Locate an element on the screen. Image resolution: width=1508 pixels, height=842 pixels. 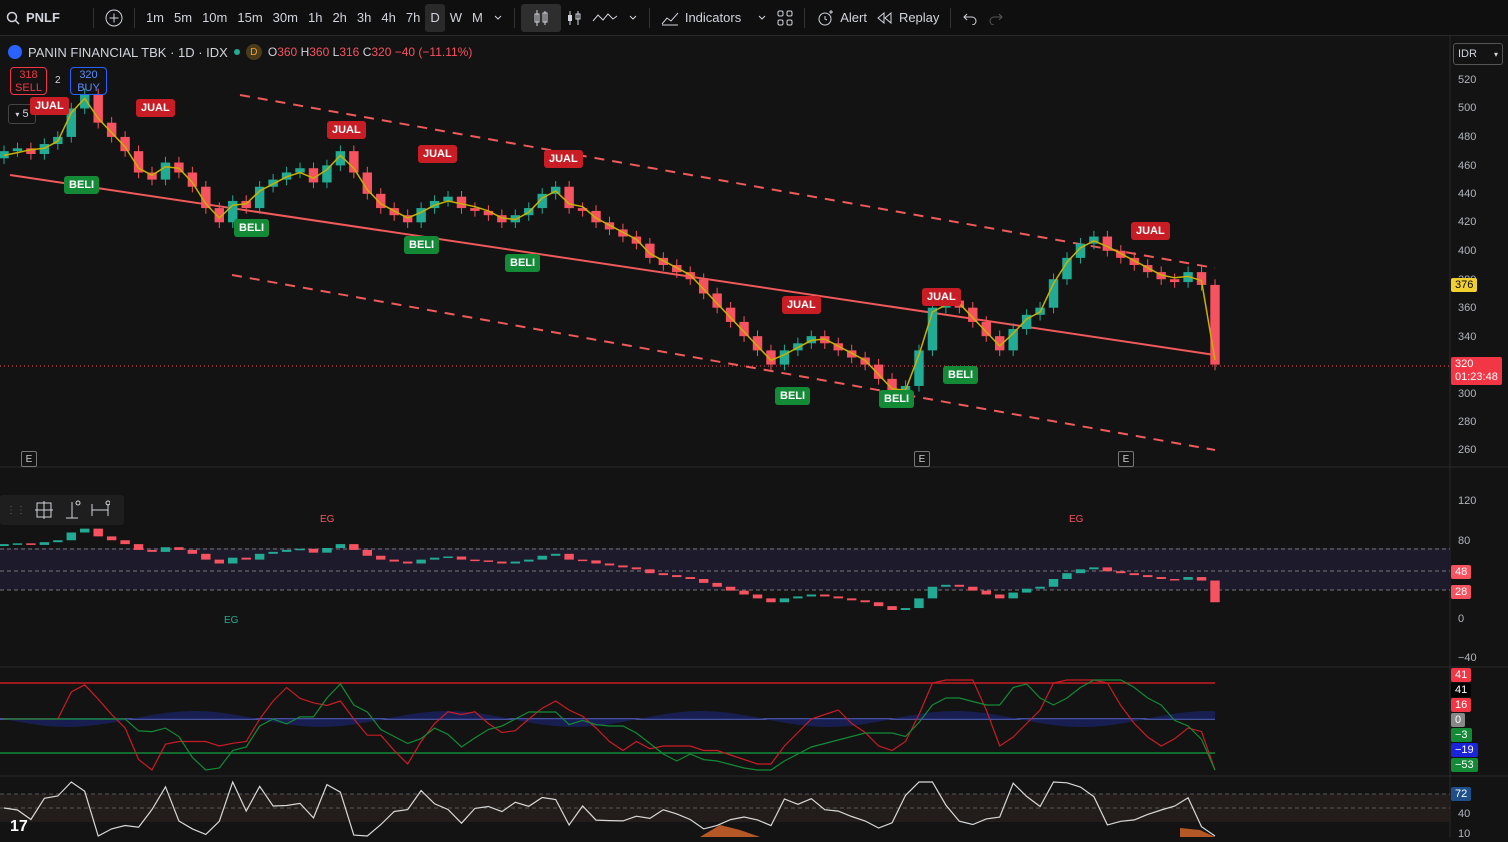
candles-chart-type-button is located at coordinates (540, 17).